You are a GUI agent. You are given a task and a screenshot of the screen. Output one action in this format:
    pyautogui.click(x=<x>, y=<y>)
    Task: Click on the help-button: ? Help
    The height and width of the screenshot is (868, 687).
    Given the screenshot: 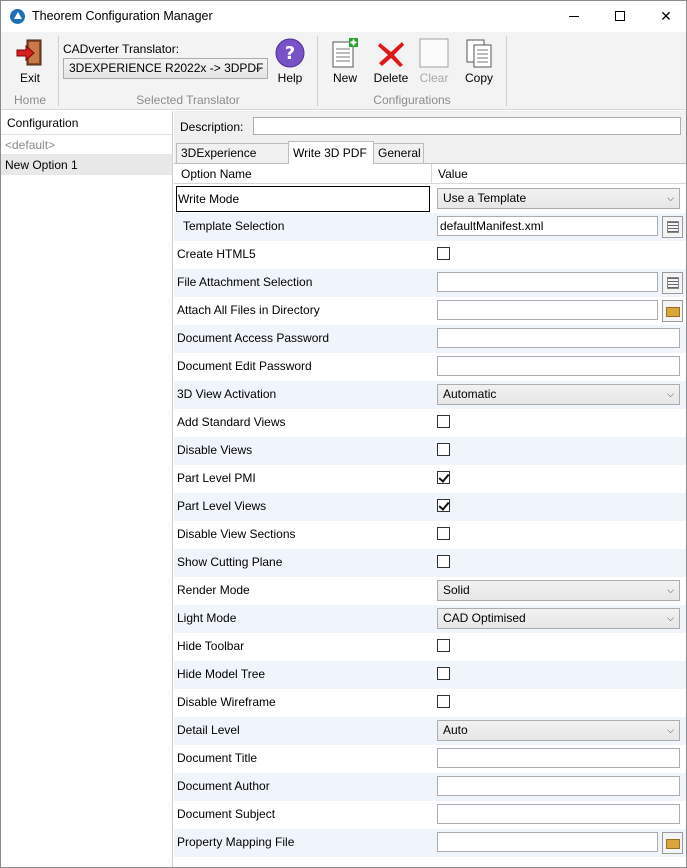 What is the action you would take?
    pyautogui.click(x=290, y=61)
    